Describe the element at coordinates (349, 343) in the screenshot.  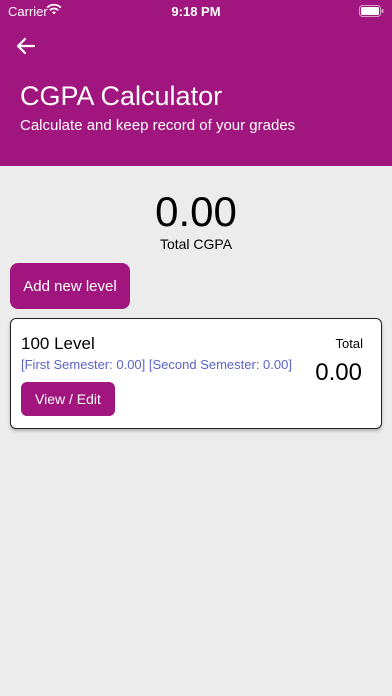
I see `level-total-label: Total` at that location.